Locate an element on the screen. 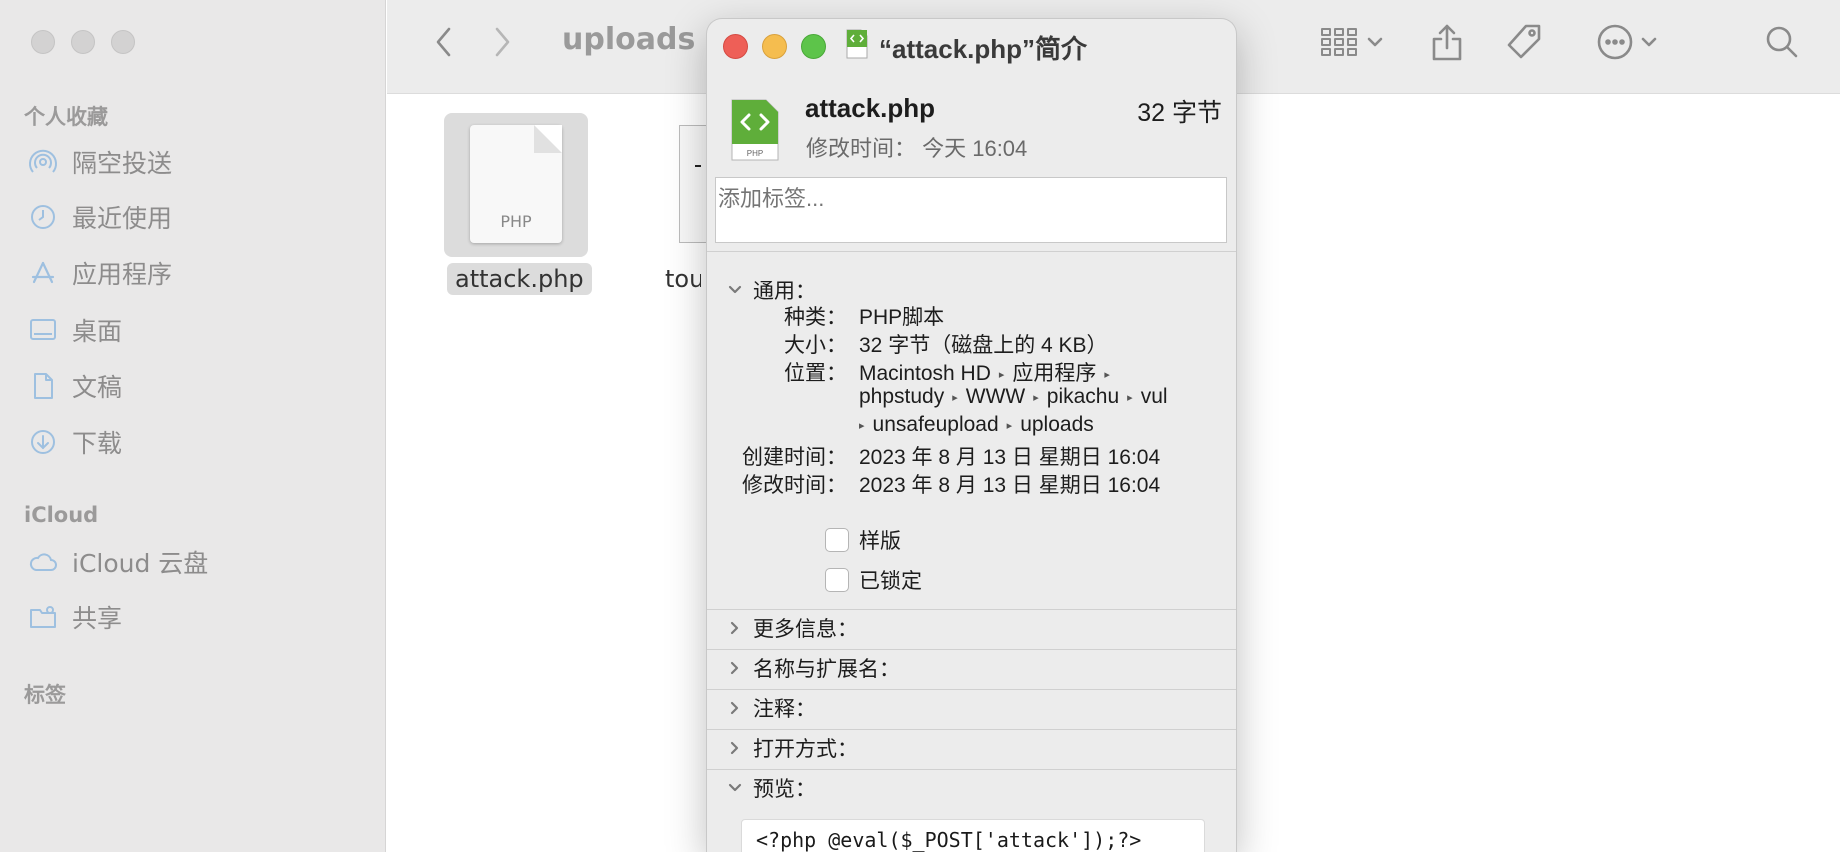 The image size is (1840, 852). grid-view-icon is located at coordinates (1339, 42).